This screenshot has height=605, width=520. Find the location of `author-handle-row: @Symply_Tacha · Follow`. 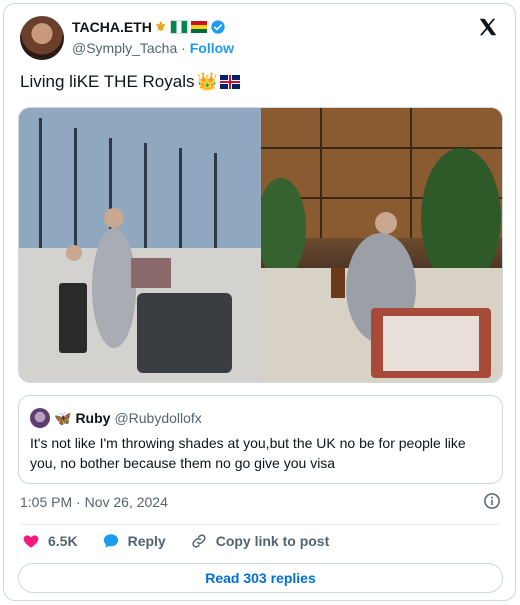

author-handle-row: @Symply_Tacha · Follow is located at coordinates (153, 48).